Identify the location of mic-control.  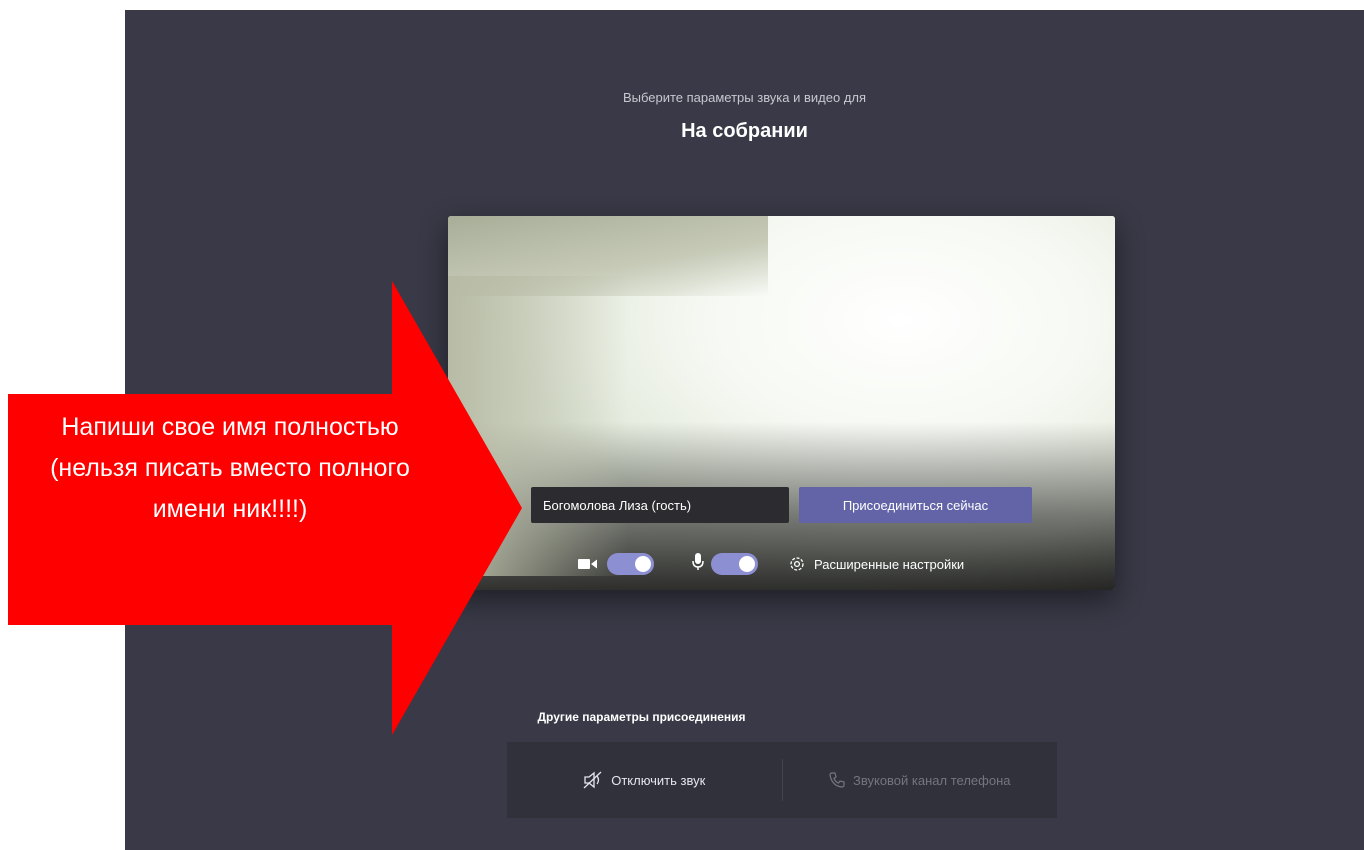
(725, 564).